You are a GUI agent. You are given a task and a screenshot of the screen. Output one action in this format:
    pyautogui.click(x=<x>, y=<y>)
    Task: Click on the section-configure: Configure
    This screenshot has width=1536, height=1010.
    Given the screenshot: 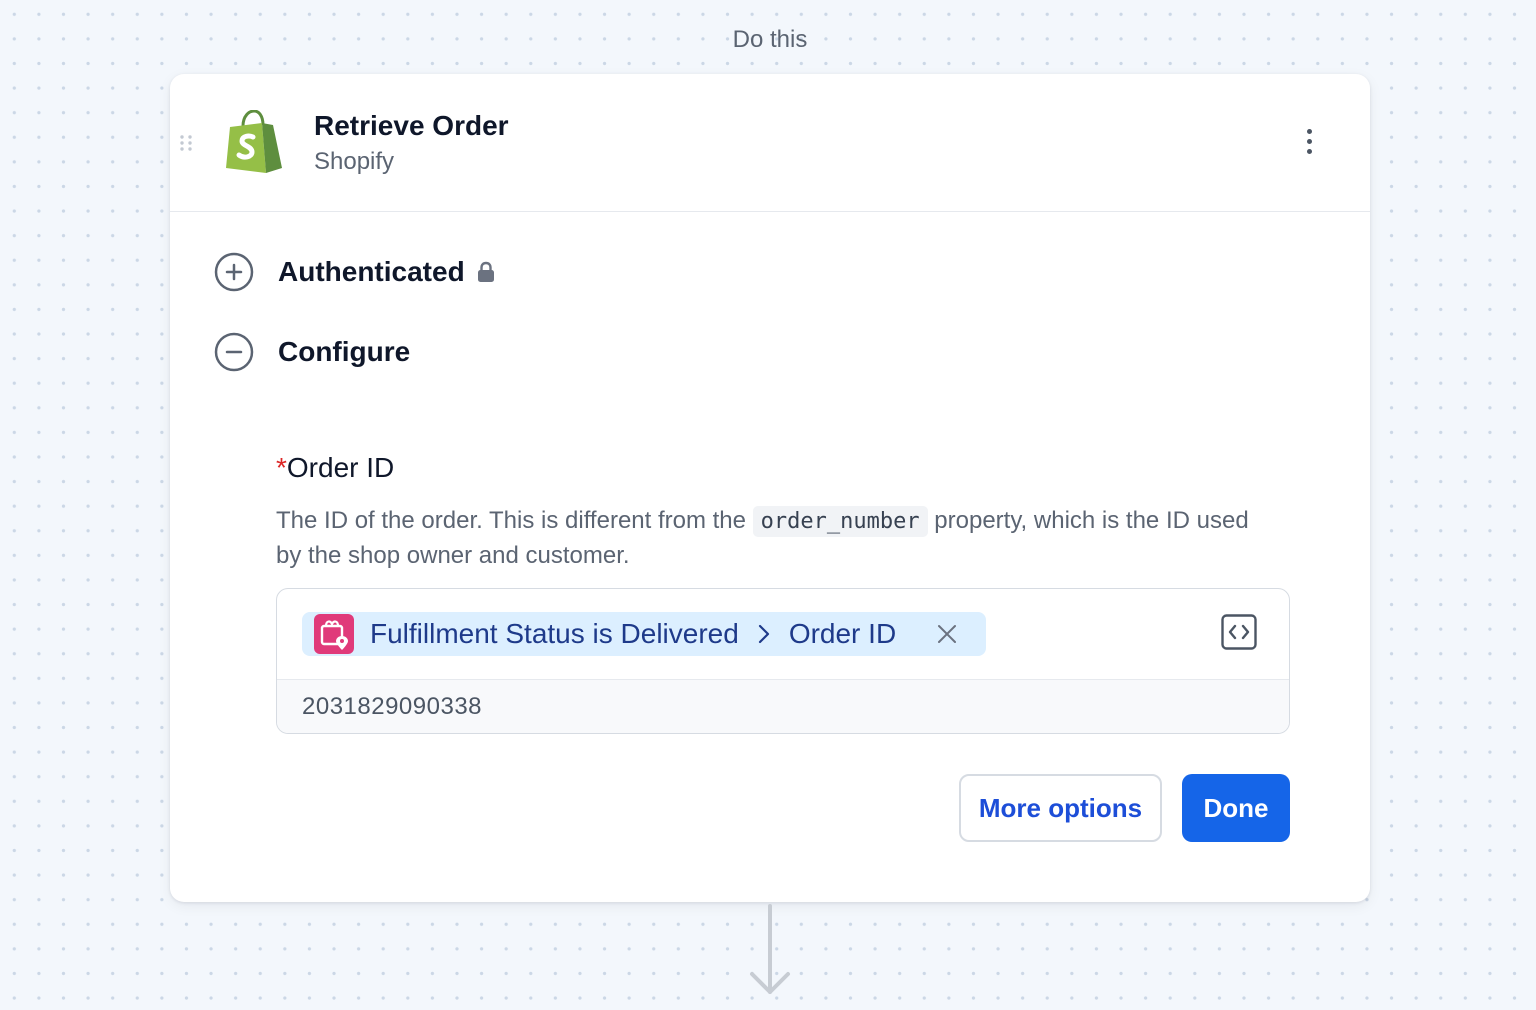 What is the action you would take?
    pyautogui.click(x=312, y=352)
    